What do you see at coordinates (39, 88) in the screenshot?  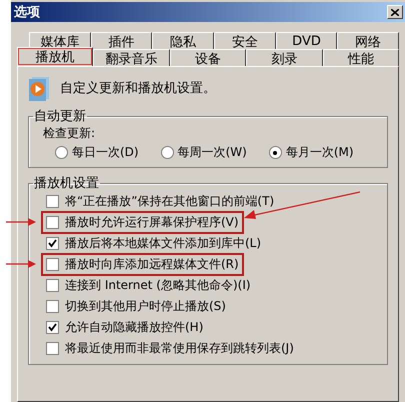 I see `media-player-icon` at bounding box center [39, 88].